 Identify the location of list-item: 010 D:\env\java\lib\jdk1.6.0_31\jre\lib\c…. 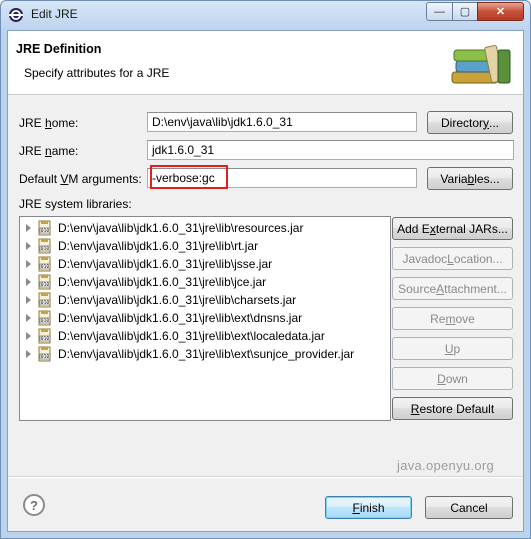
(205, 300).